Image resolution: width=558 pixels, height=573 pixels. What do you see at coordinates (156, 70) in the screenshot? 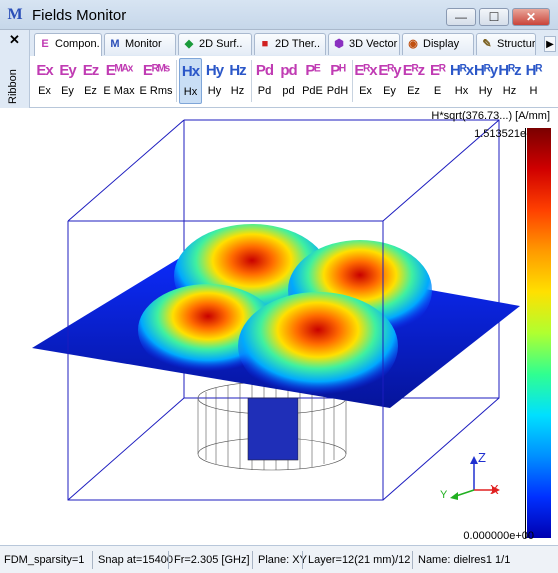
I see `erms-icon: Eᴿᴹˢ` at bounding box center [156, 70].